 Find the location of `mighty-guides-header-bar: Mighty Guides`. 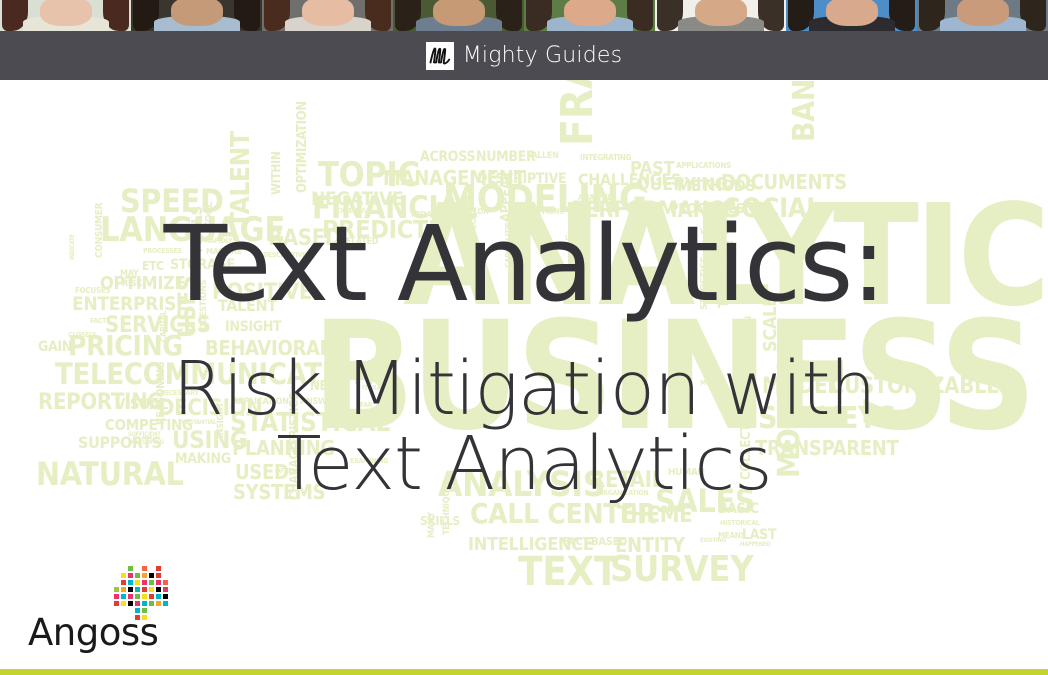

mighty-guides-header-bar: Mighty Guides is located at coordinates (524, 55).